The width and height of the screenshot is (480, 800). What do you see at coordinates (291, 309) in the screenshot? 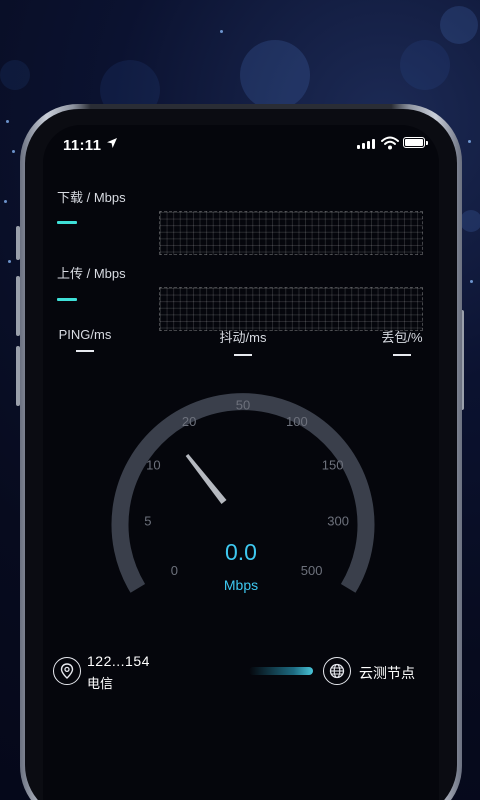
I see `upload-chart-grid` at bounding box center [291, 309].